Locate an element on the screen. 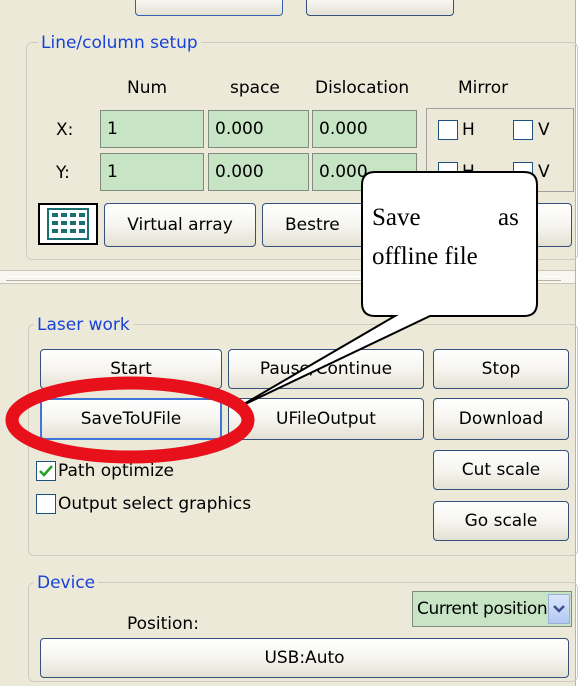 This screenshot has height=686, width=582. callout-line1-right: as is located at coordinates (508, 217).